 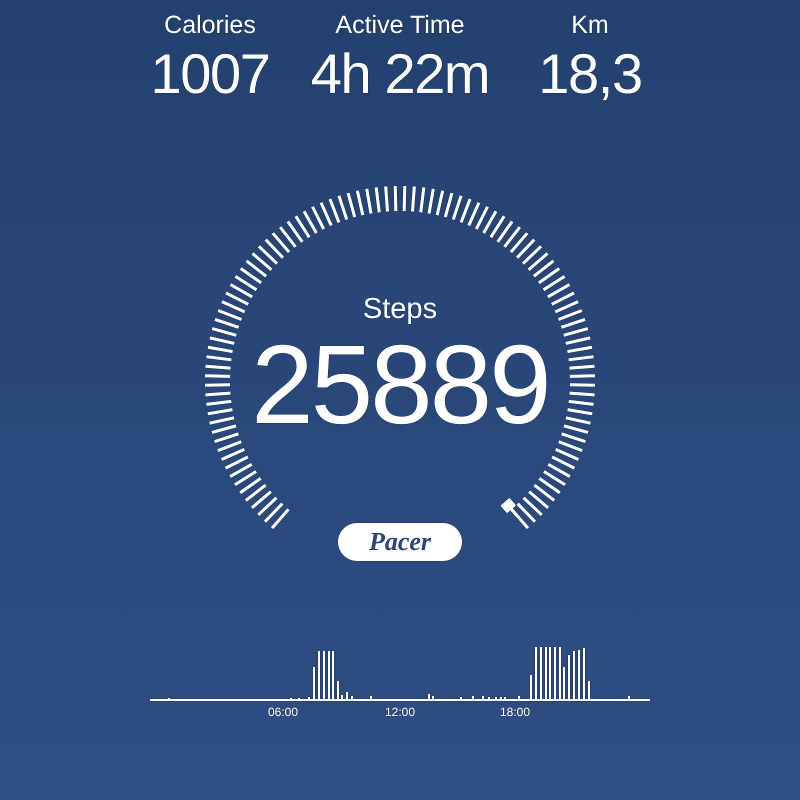 What do you see at coordinates (210, 74) in the screenshot?
I see `stat-value: 1007` at bounding box center [210, 74].